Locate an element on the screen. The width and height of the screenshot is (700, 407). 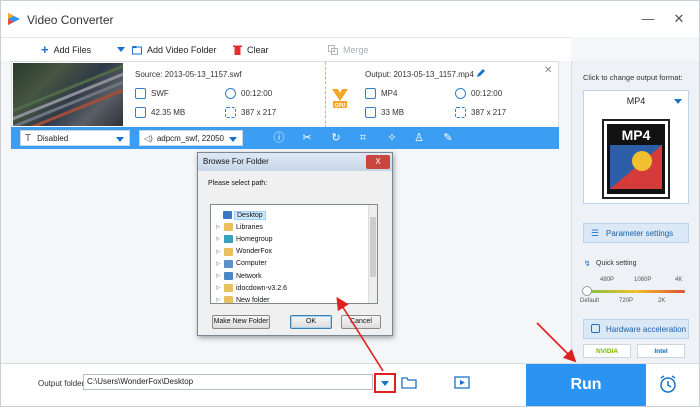
change-format-hint: Click to change output format: is located at coordinates (633, 77).